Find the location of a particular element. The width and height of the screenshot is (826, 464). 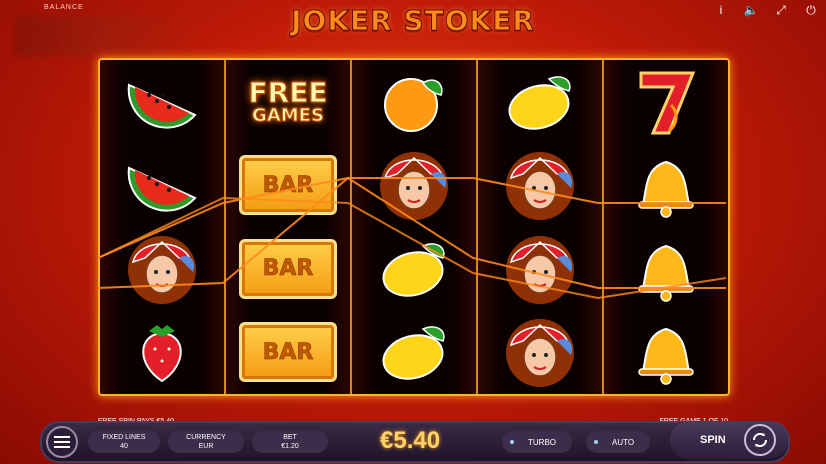

bet-label: BET is located at coordinates (290, 437).